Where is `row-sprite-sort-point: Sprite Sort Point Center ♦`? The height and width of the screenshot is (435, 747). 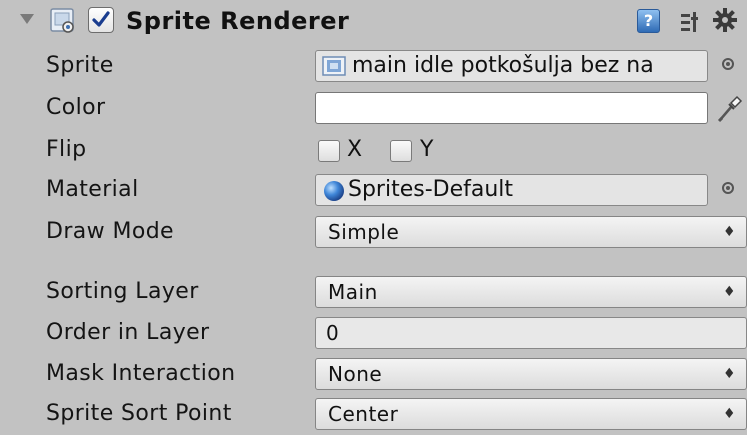
row-sprite-sort-point: Sprite Sort Point Center ♦ is located at coordinates (373, 414).